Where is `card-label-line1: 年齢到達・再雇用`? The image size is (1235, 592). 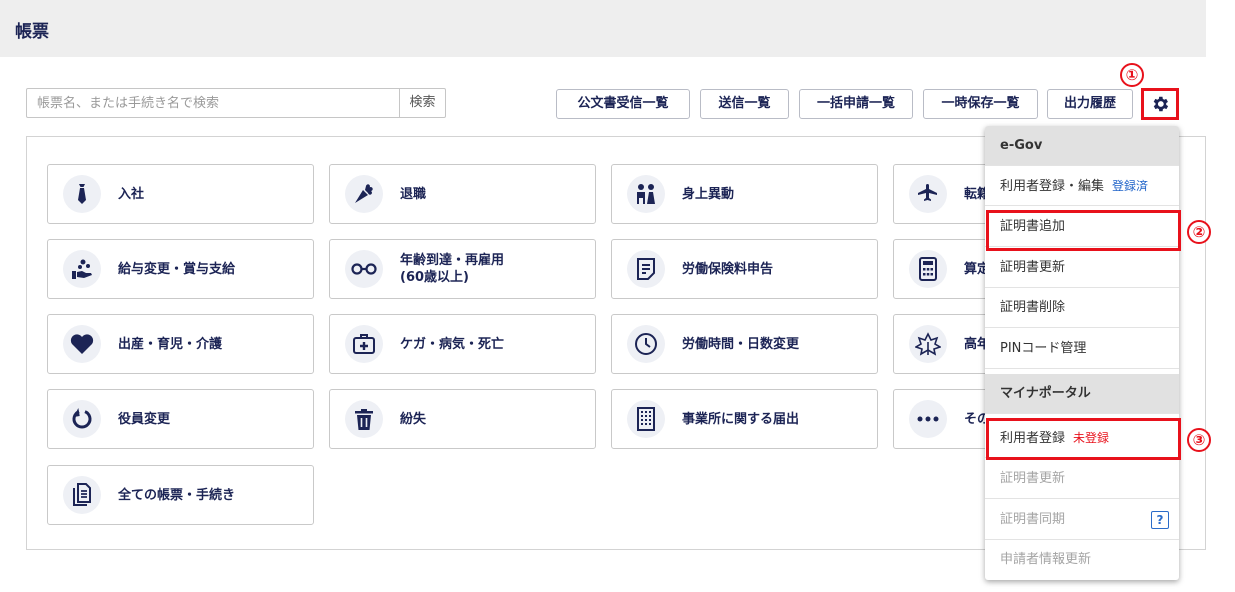
card-label-line1: 年齢到達・再雇用 is located at coordinates (452, 260).